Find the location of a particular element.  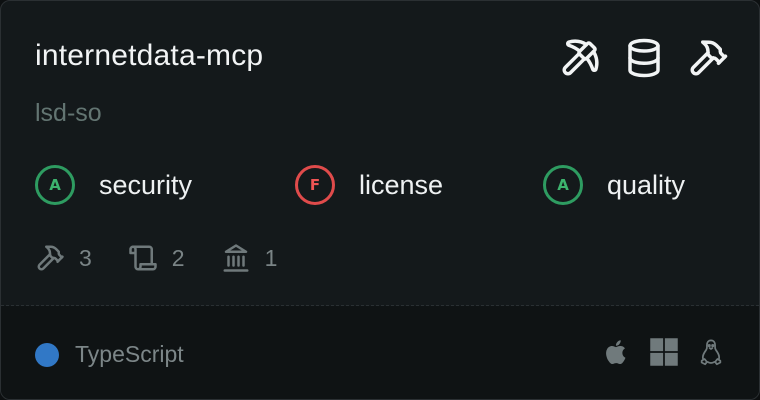

license-label: license is located at coordinates (401, 184).